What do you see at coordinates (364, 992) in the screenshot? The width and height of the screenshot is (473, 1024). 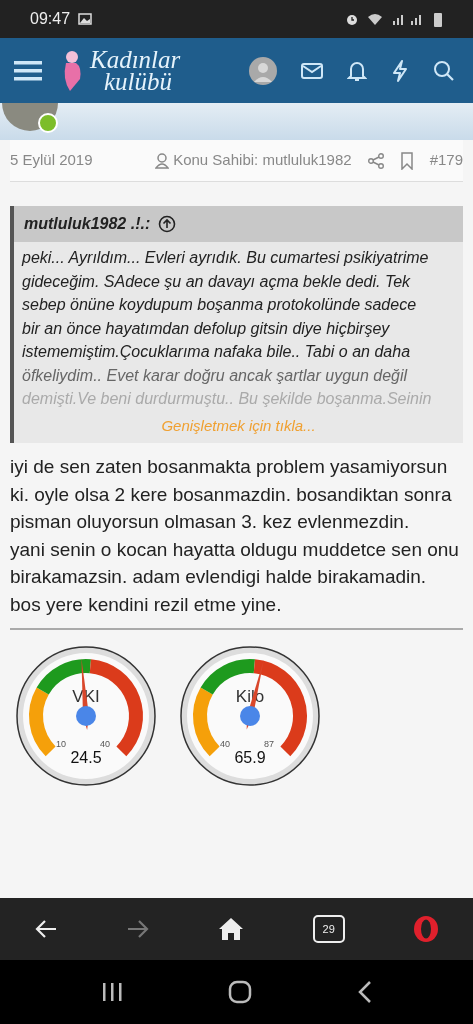 I see `back-icon` at bounding box center [364, 992].